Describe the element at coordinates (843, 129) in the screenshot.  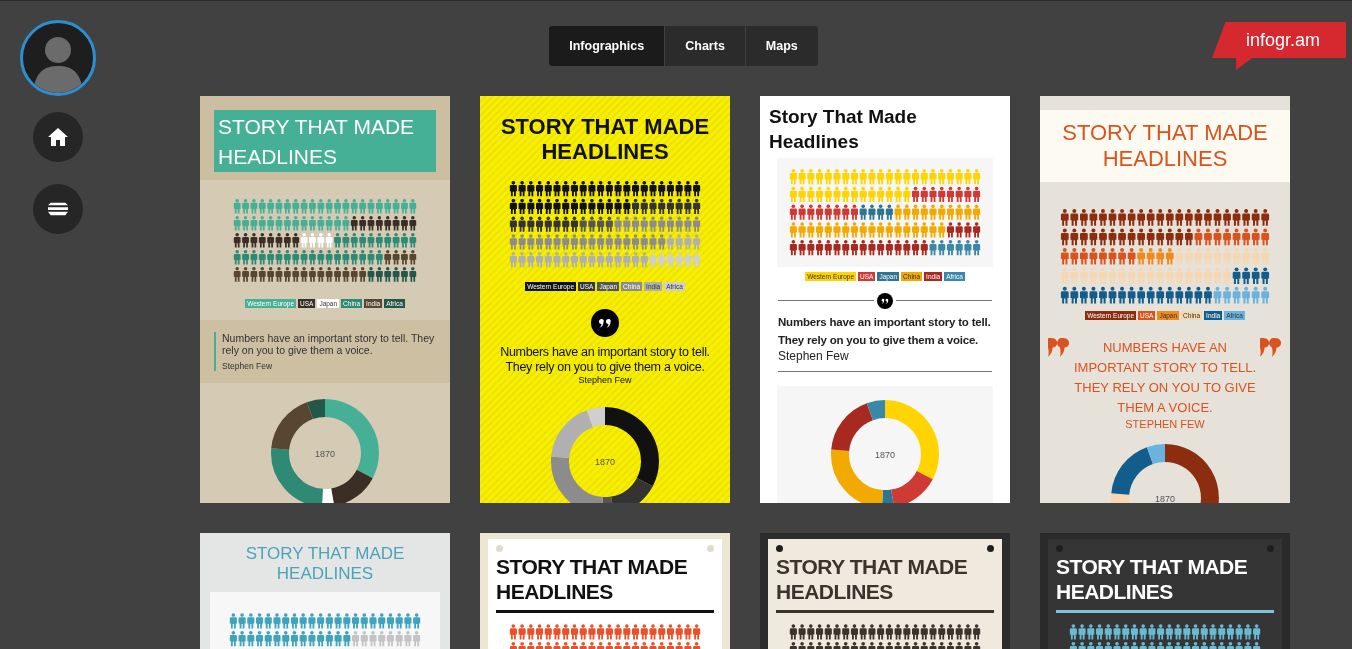
I see `card-title: Story That Made Headlines` at that location.